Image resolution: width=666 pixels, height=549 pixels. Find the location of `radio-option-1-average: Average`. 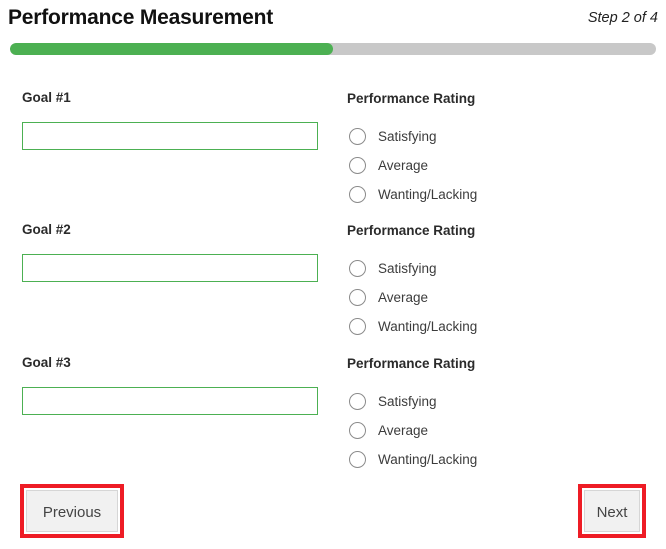

radio-option-1-average: Average is located at coordinates (497, 165).